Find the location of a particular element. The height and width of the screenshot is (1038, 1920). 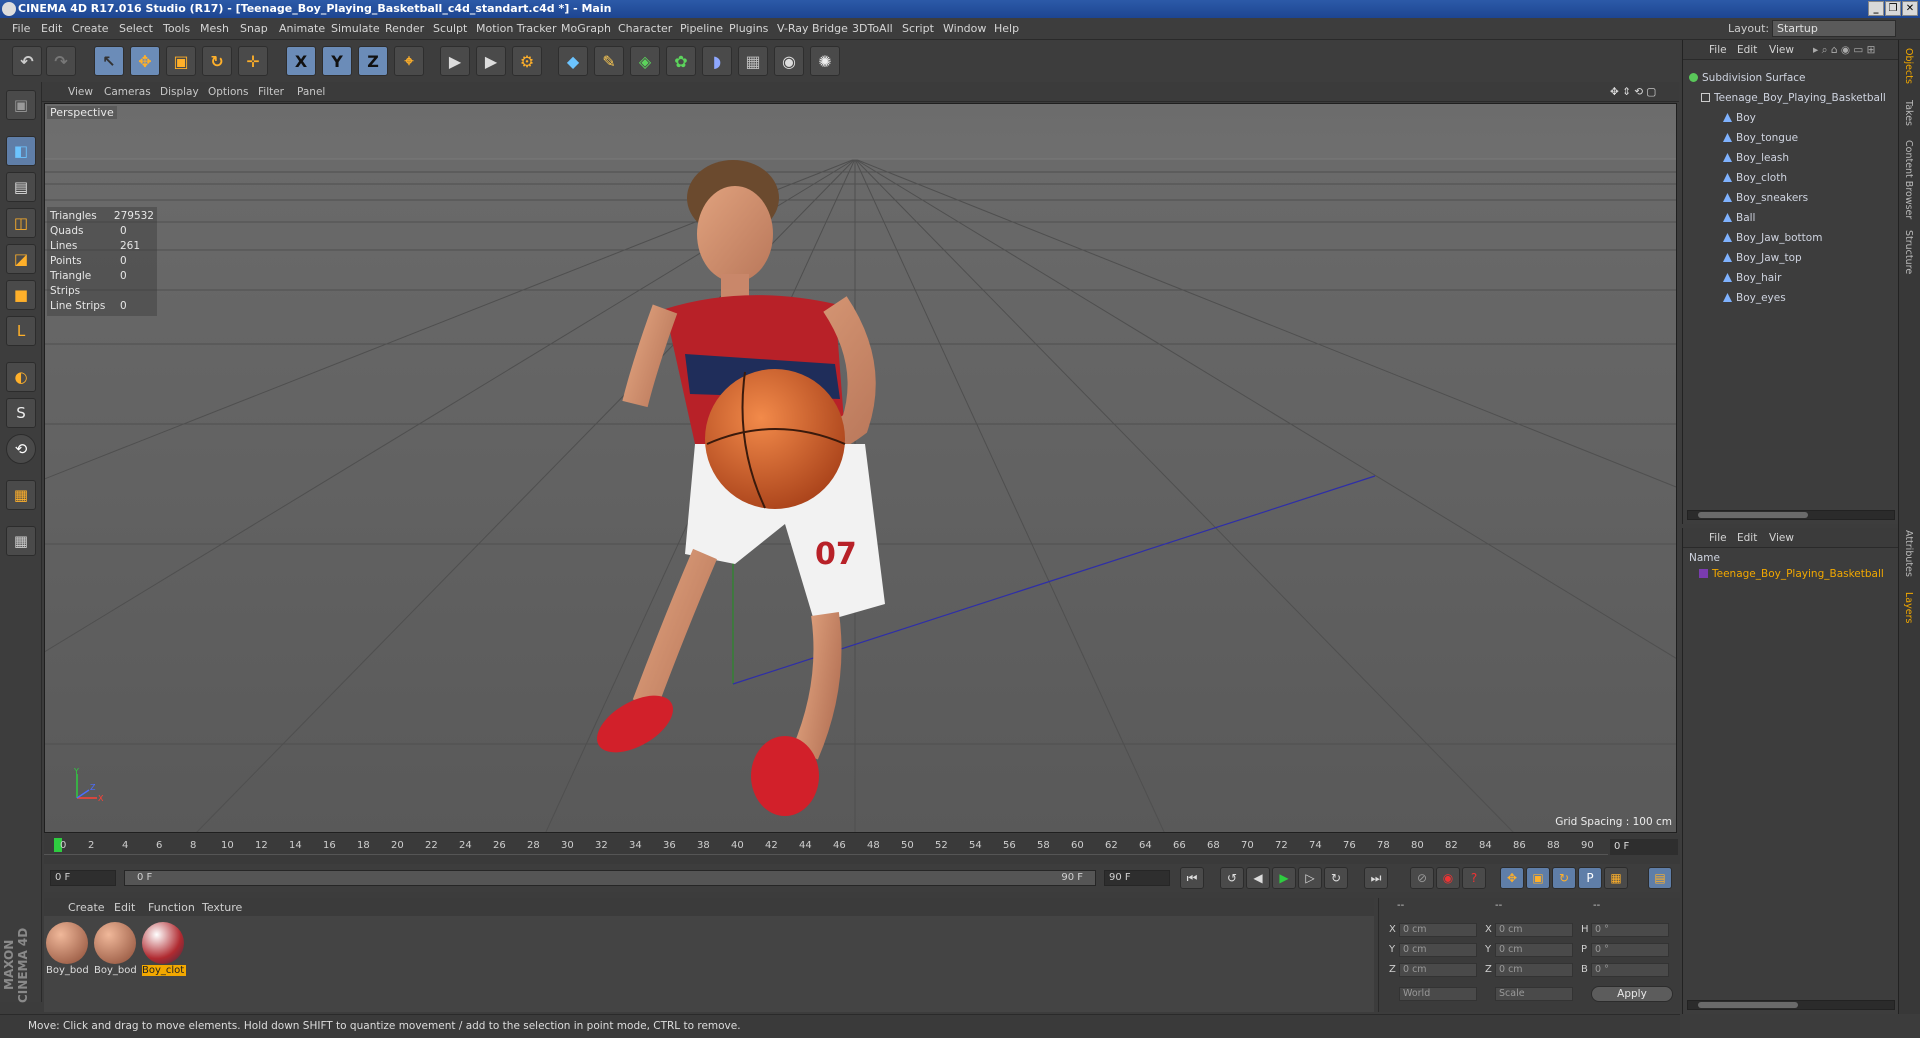

keyframe-selection-icon: ? is located at coordinates (1474, 878).